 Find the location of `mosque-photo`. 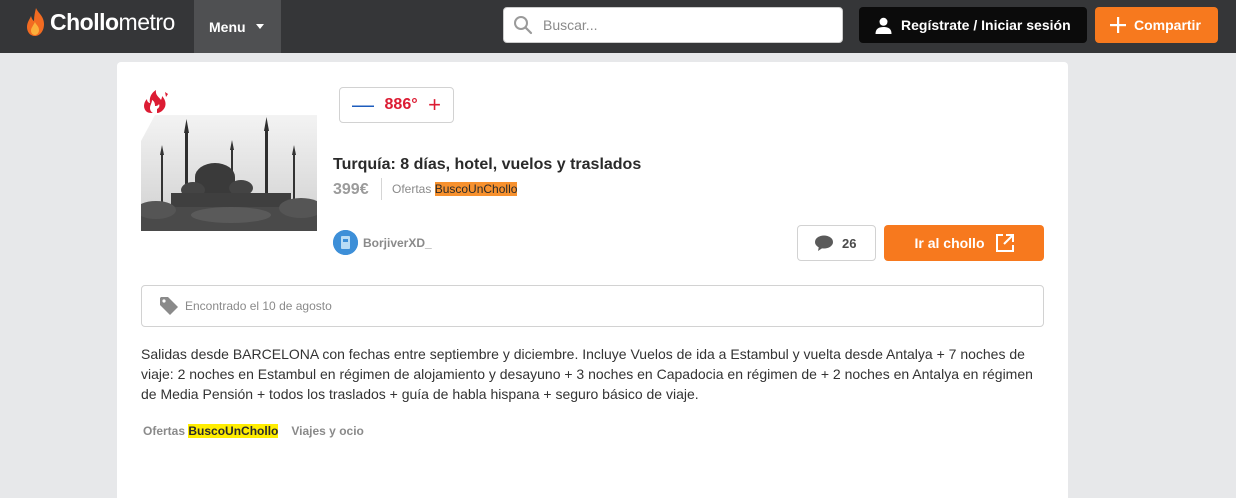

mosque-photo is located at coordinates (229, 173).